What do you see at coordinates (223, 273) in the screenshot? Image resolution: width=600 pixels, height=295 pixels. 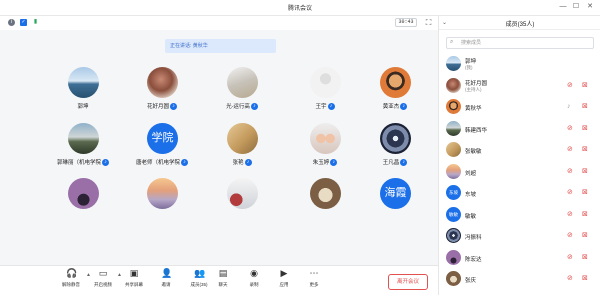 I see `chat-icon: ▤` at bounding box center [223, 273].